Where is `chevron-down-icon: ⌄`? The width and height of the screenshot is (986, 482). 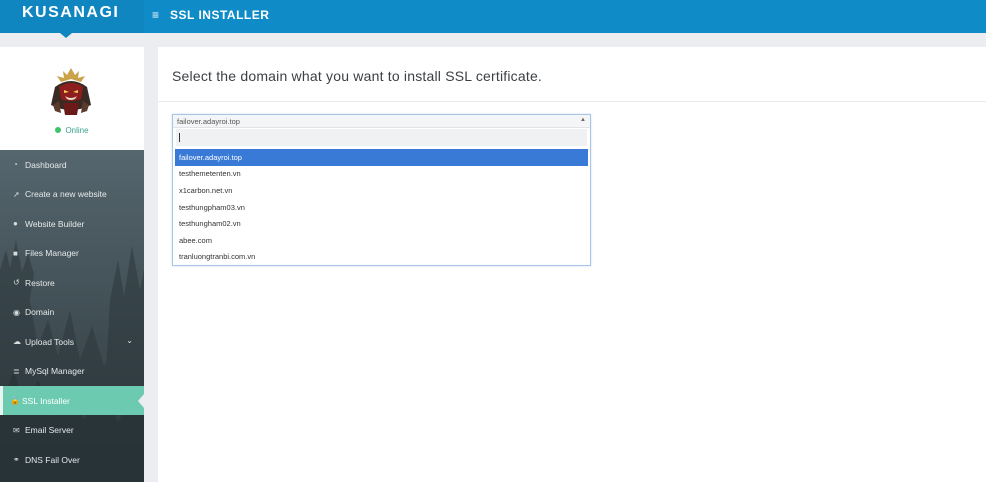
chevron-down-icon: ⌄ is located at coordinates (129, 340).